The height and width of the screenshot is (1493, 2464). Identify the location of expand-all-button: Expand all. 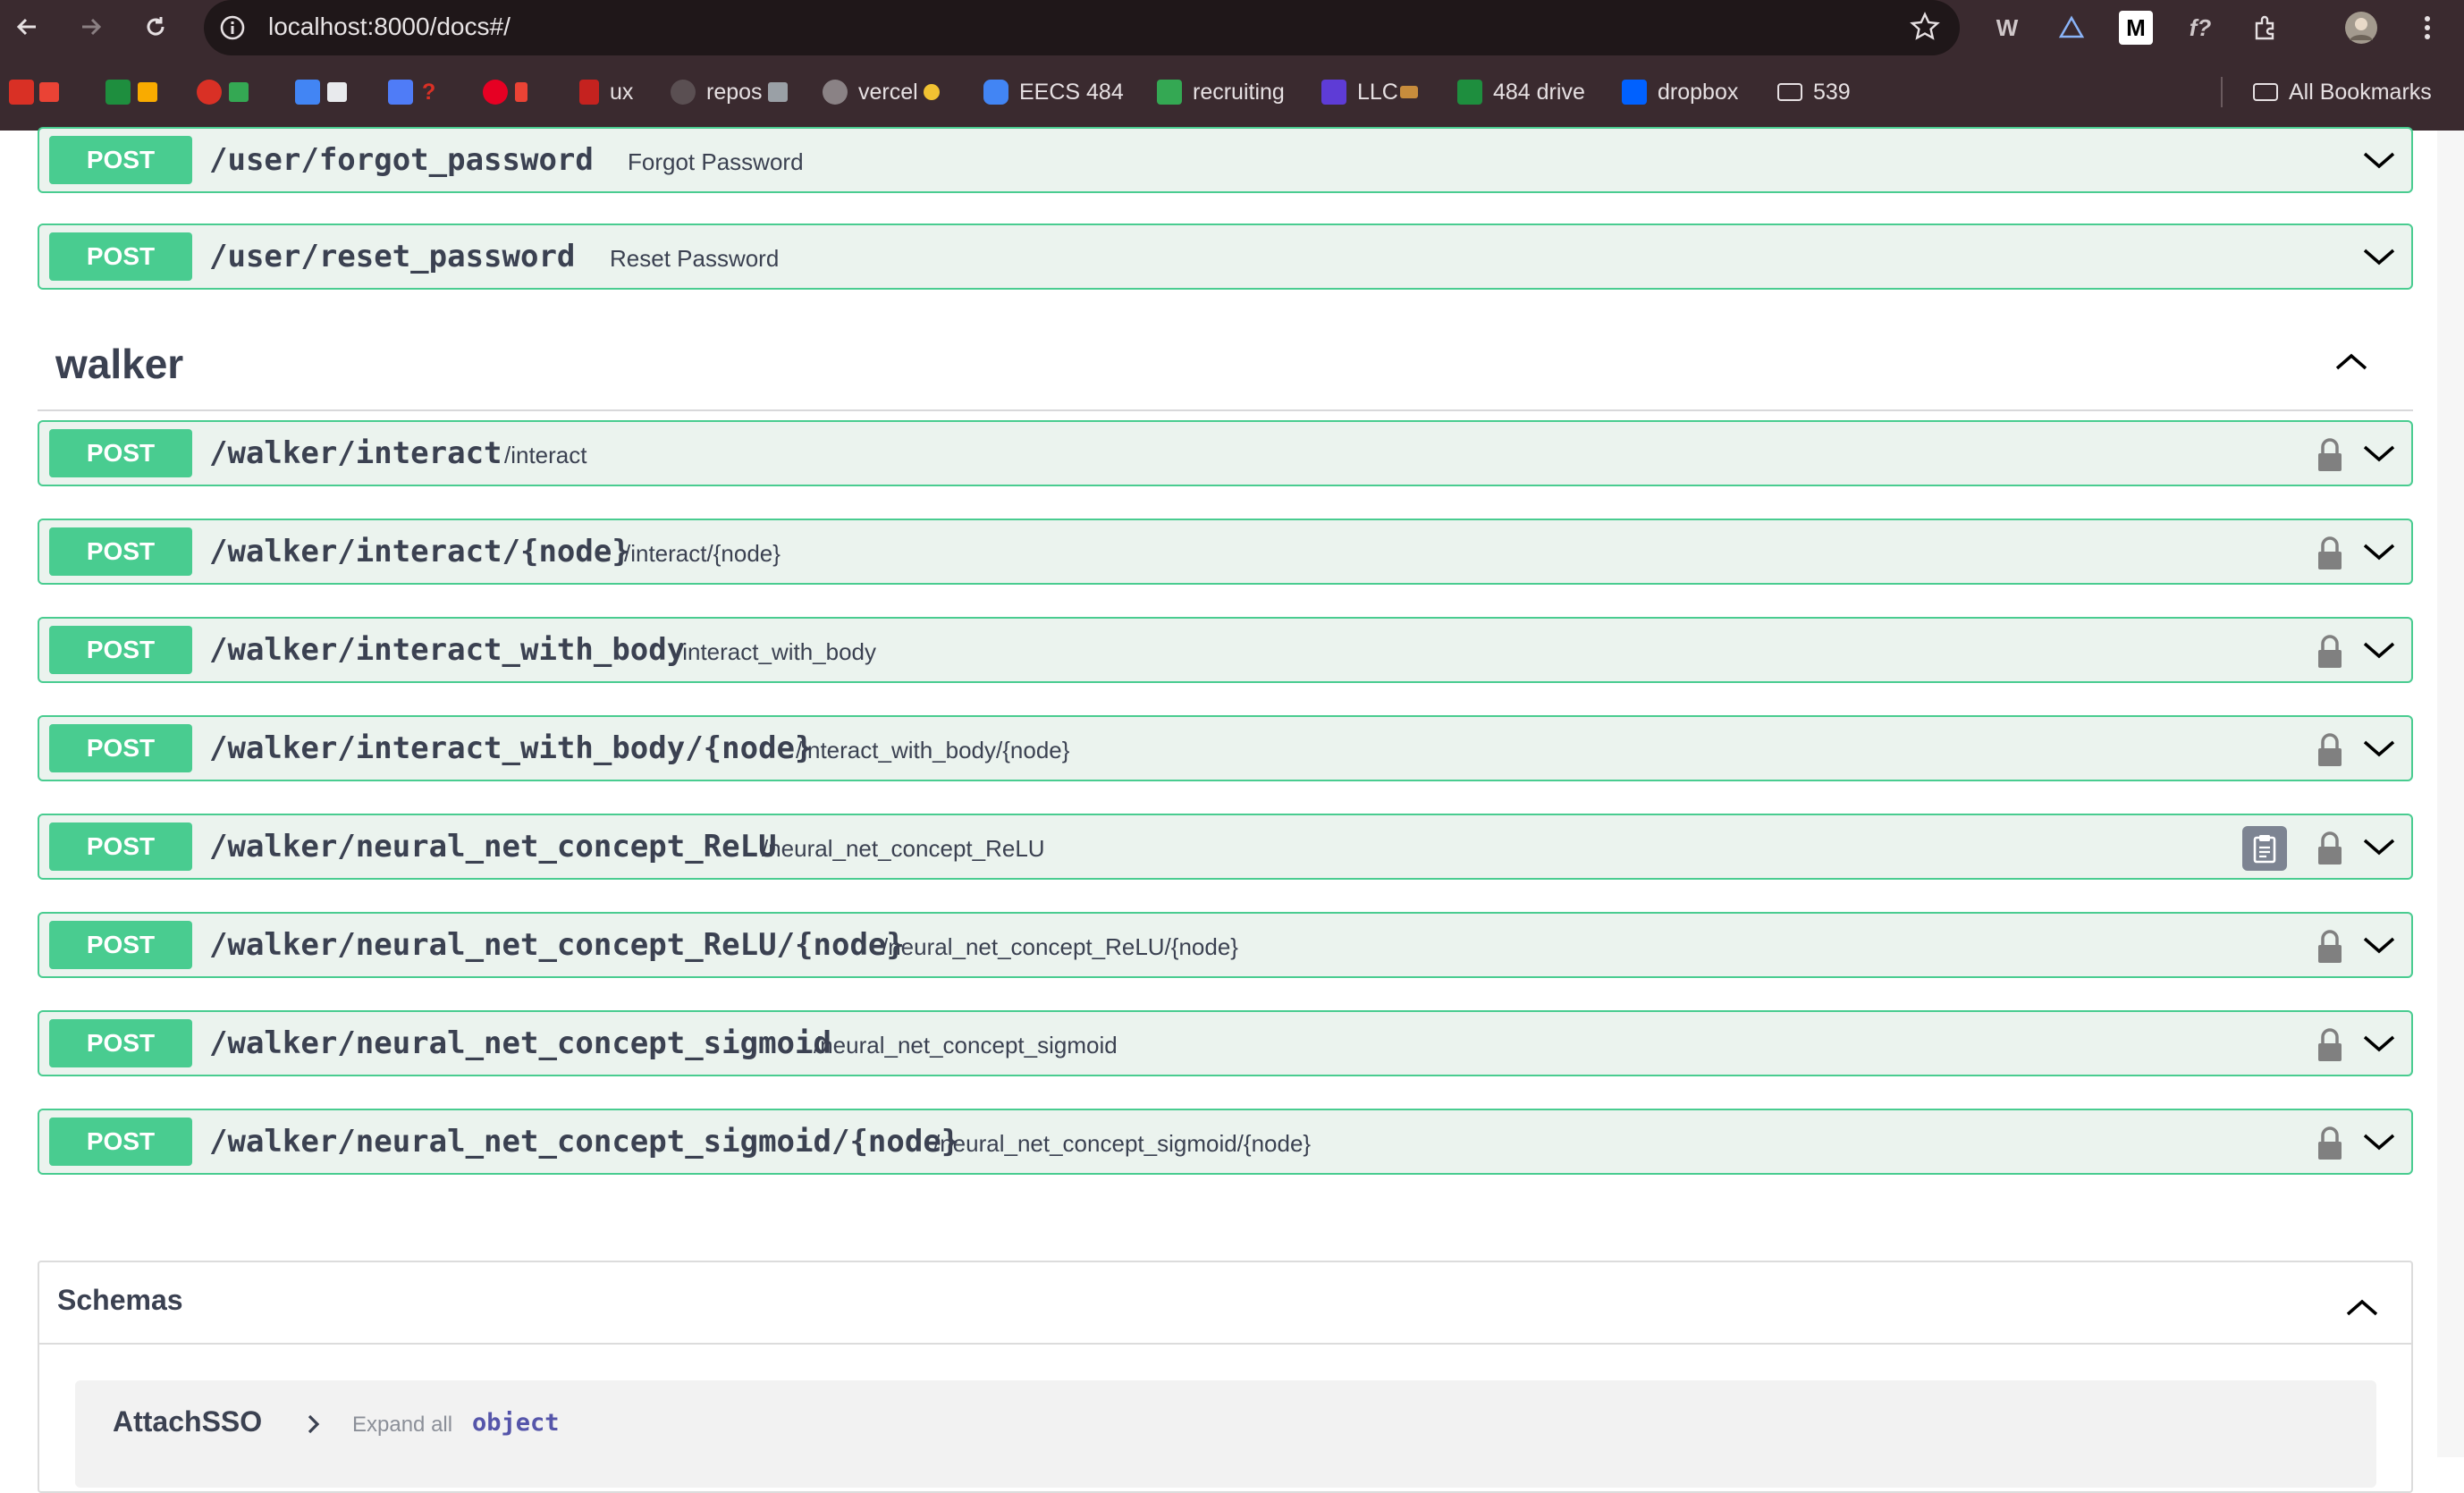
(402, 1425).